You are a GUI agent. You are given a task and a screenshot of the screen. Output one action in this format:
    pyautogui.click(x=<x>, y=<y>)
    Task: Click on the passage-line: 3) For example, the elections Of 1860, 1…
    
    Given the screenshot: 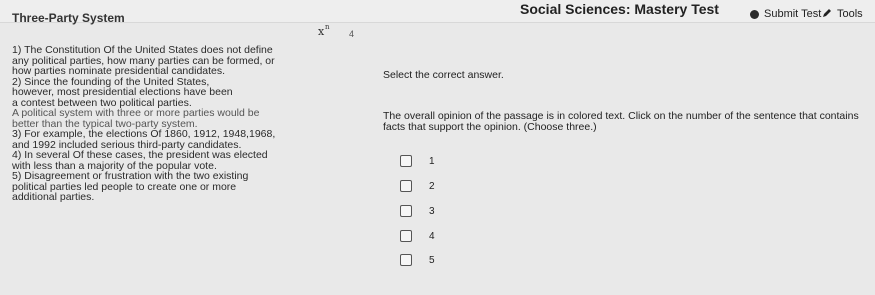 What is the action you would take?
    pyautogui.click(x=144, y=134)
    